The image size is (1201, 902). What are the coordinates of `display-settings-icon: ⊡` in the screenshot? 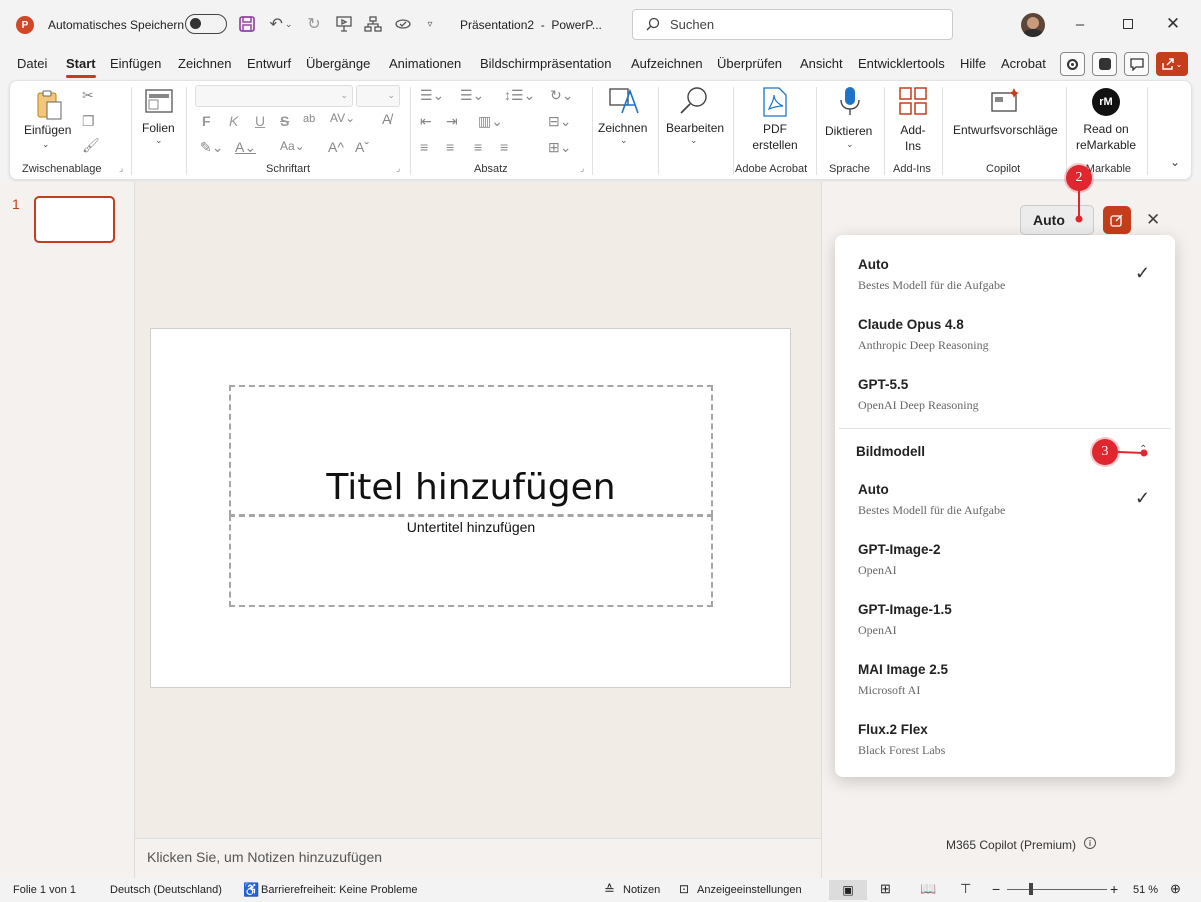 It's located at (684, 889).